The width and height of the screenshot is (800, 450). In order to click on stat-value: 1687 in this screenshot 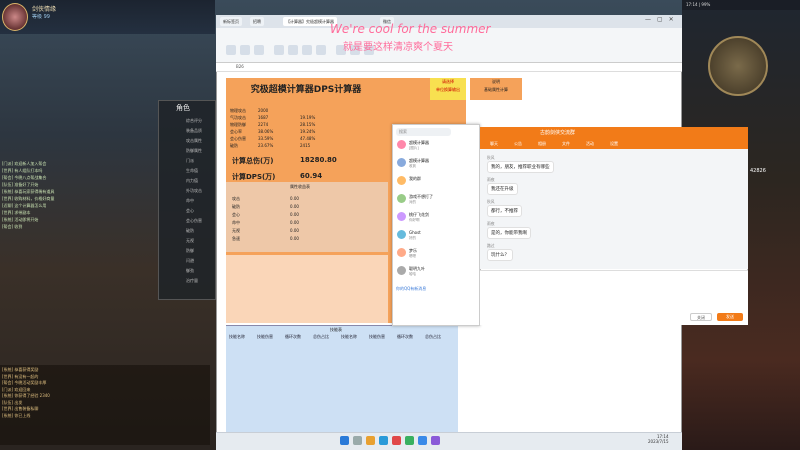, I will do `click(263, 117)`.